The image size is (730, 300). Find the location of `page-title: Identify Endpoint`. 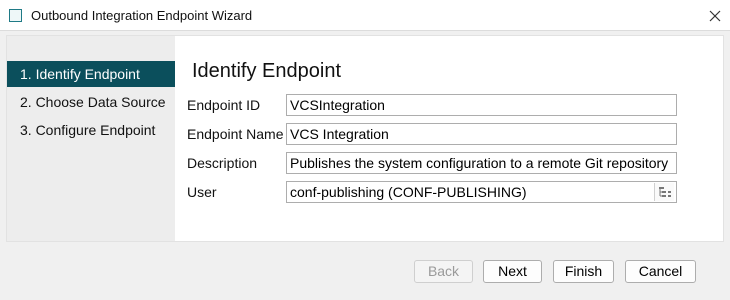

page-title: Identify Endpoint is located at coordinates (266, 71).